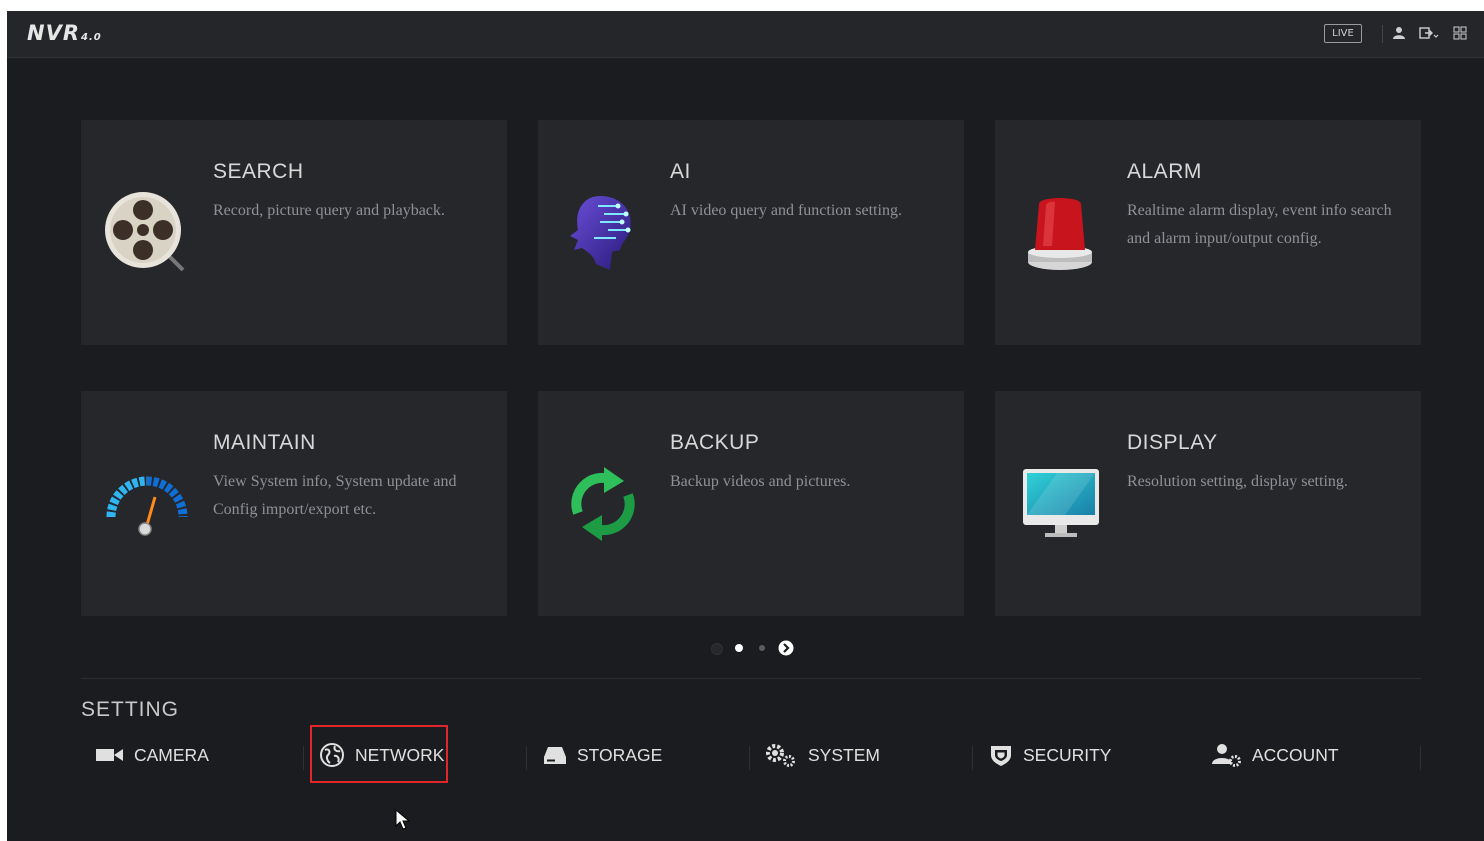  I want to click on pager-prev-disabled, so click(717, 649).